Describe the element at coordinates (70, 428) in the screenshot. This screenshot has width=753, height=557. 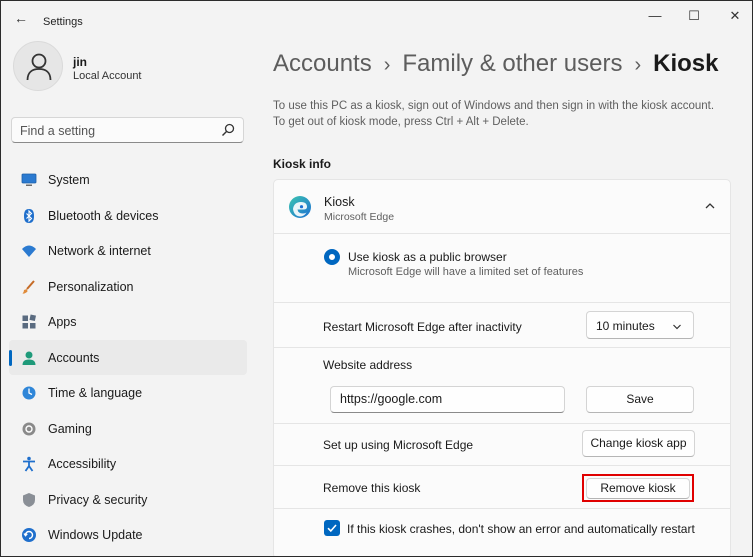
I see `sidebar-item-label: Gaming` at that location.